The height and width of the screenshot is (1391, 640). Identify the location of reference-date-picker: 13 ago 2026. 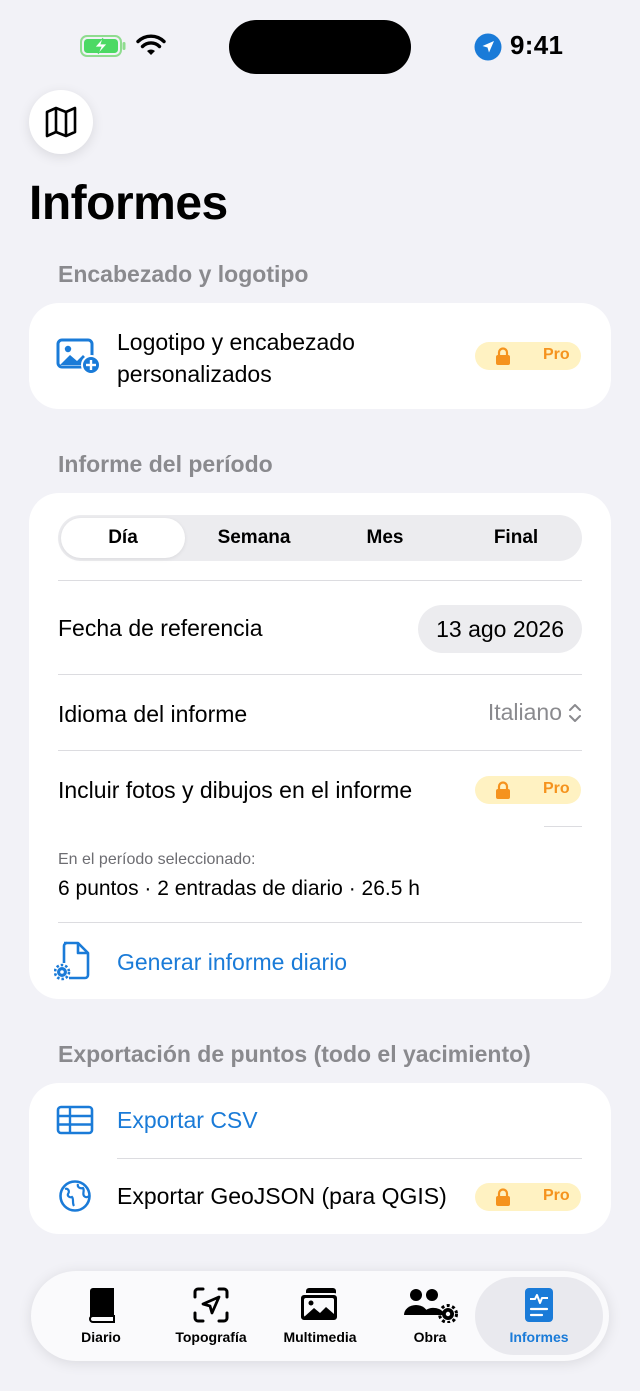
(500, 629).